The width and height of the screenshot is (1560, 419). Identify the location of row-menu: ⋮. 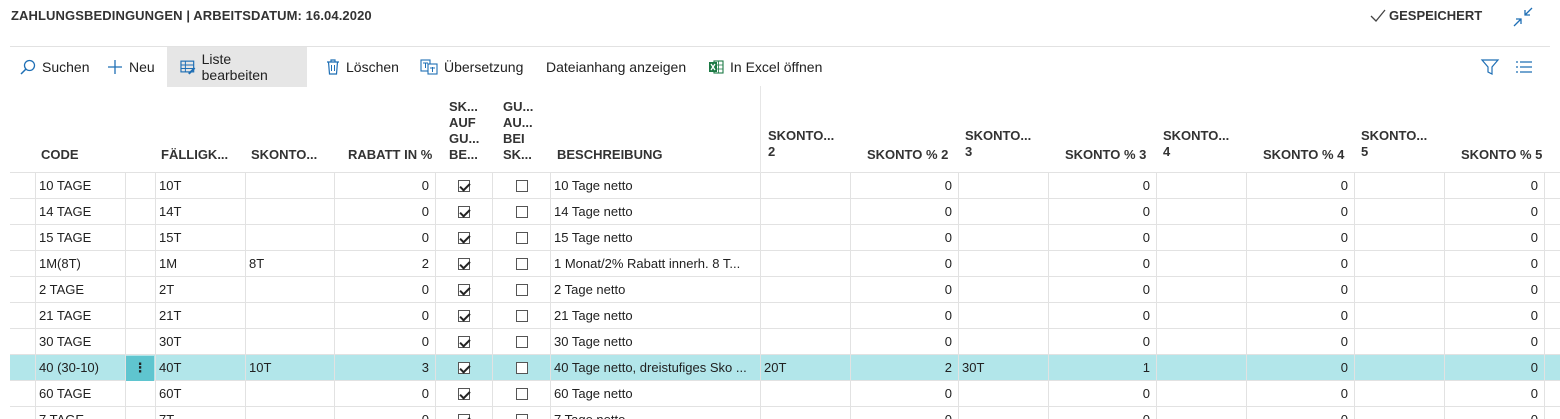
(141, 368).